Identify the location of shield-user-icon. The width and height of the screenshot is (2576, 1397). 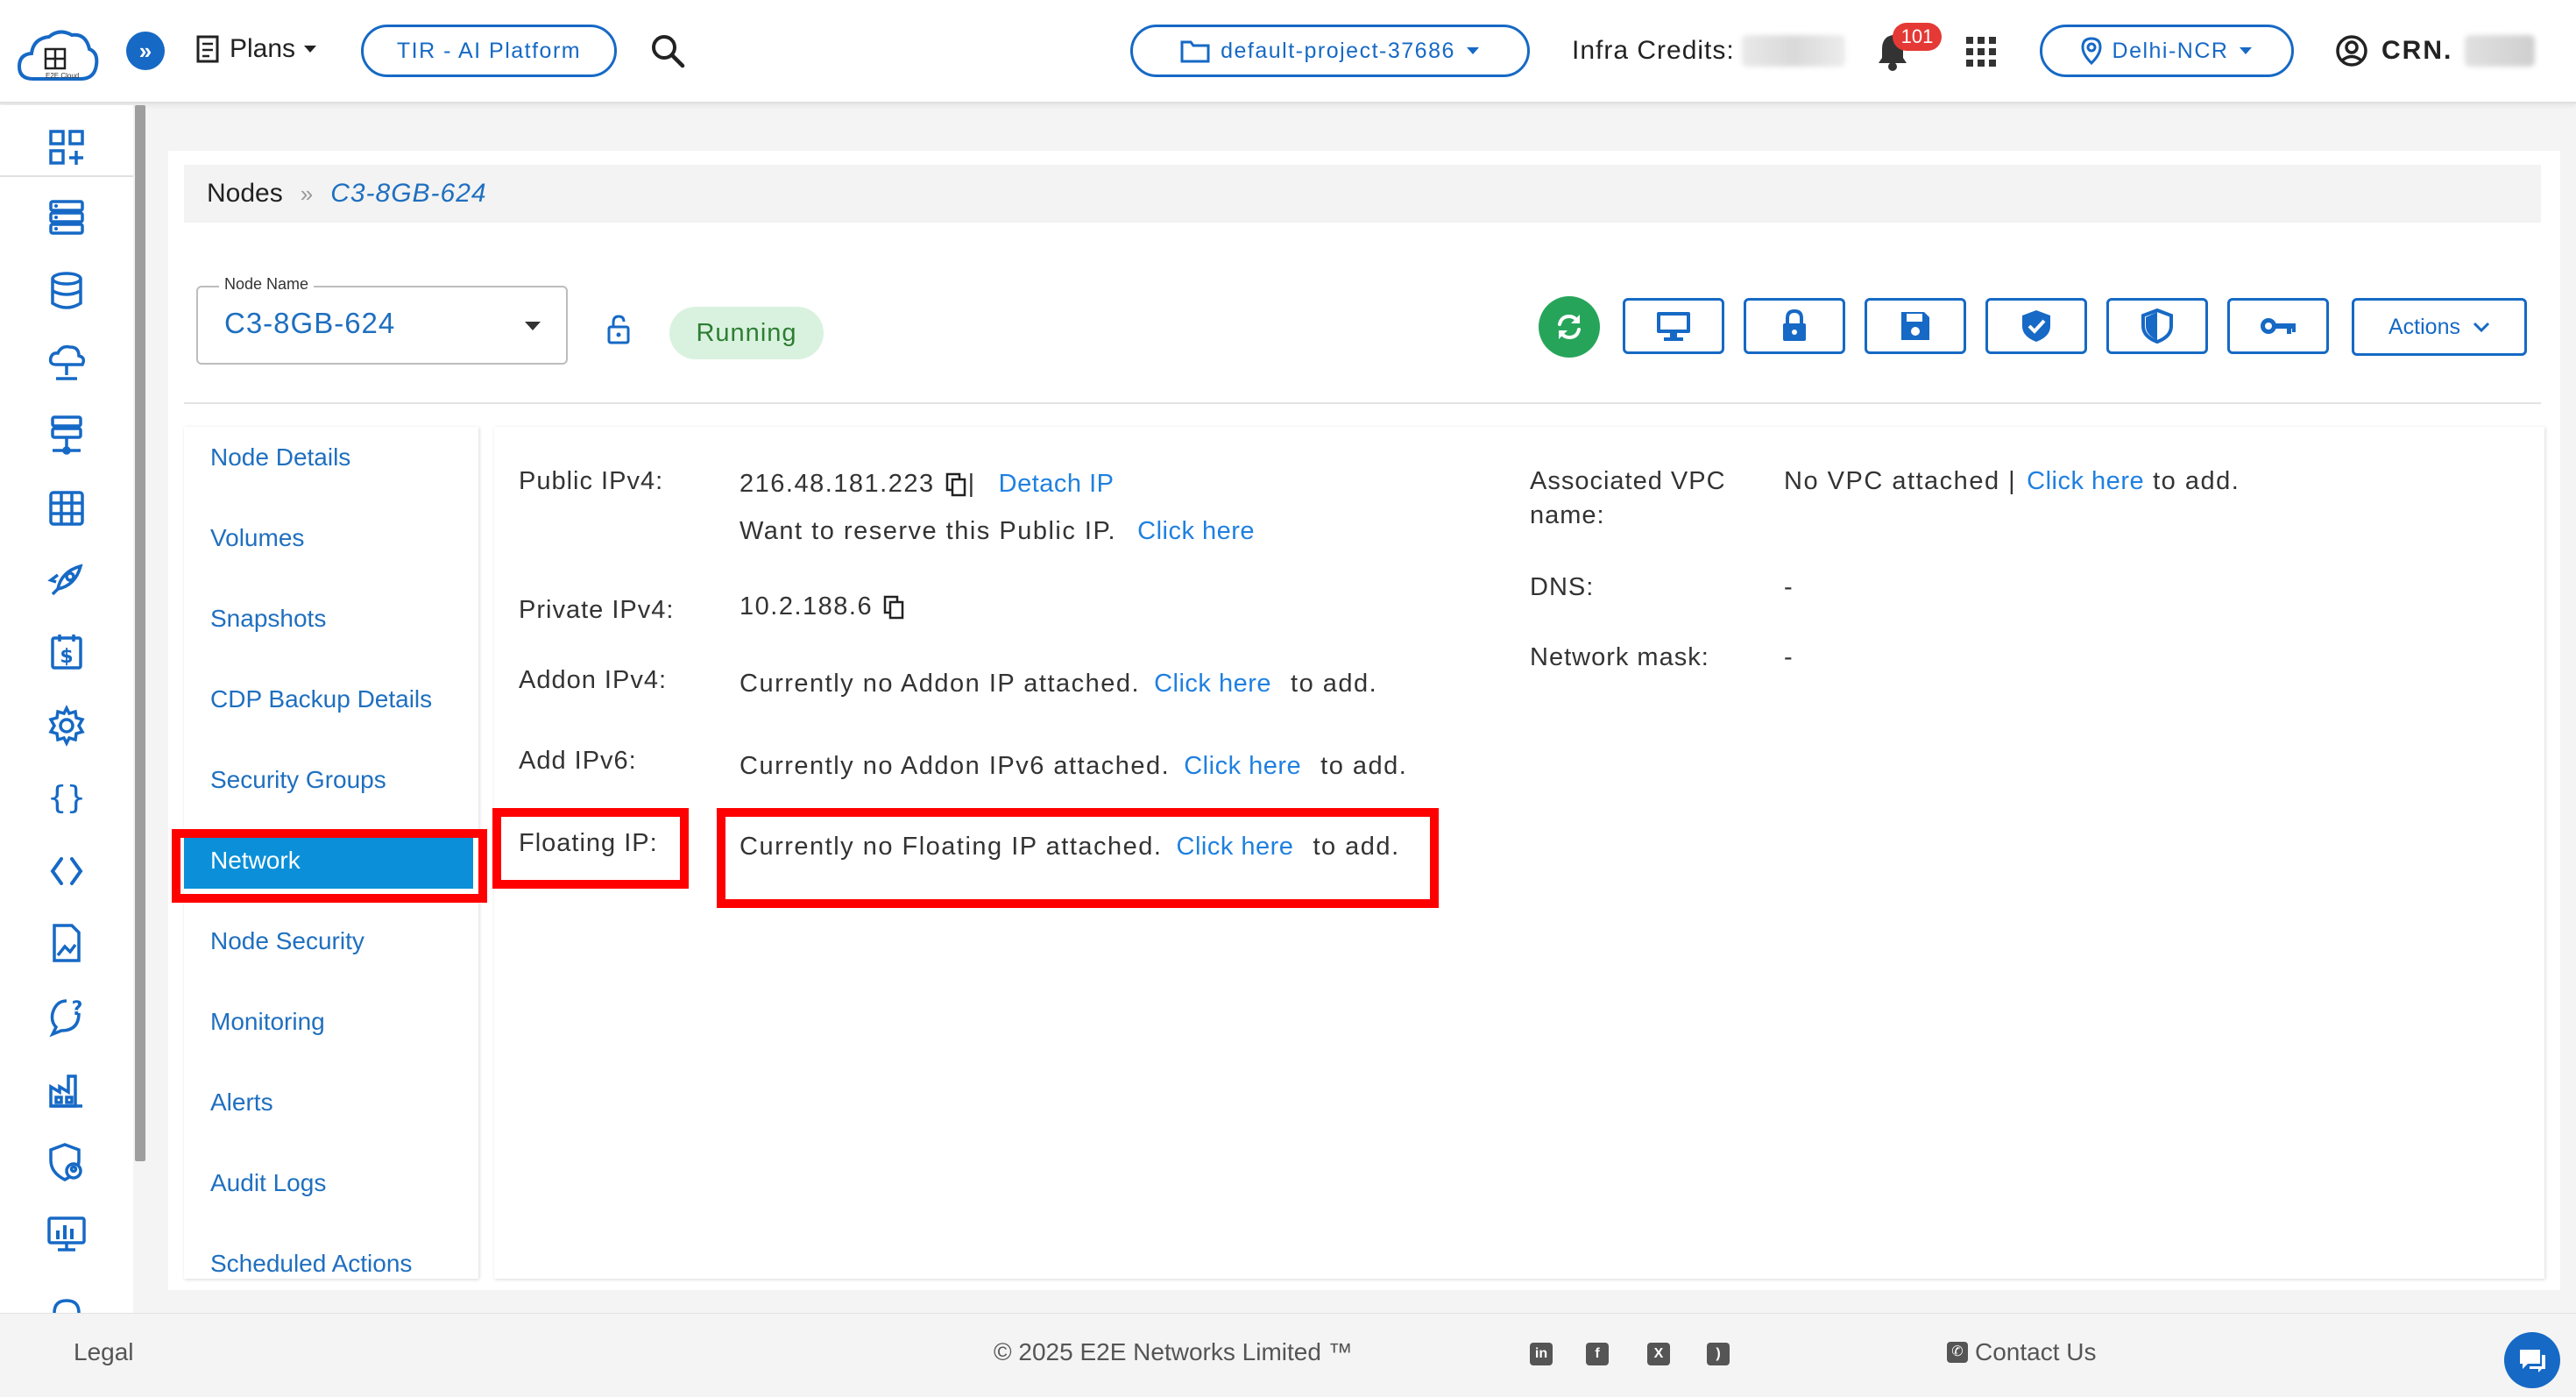
(67, 1162).